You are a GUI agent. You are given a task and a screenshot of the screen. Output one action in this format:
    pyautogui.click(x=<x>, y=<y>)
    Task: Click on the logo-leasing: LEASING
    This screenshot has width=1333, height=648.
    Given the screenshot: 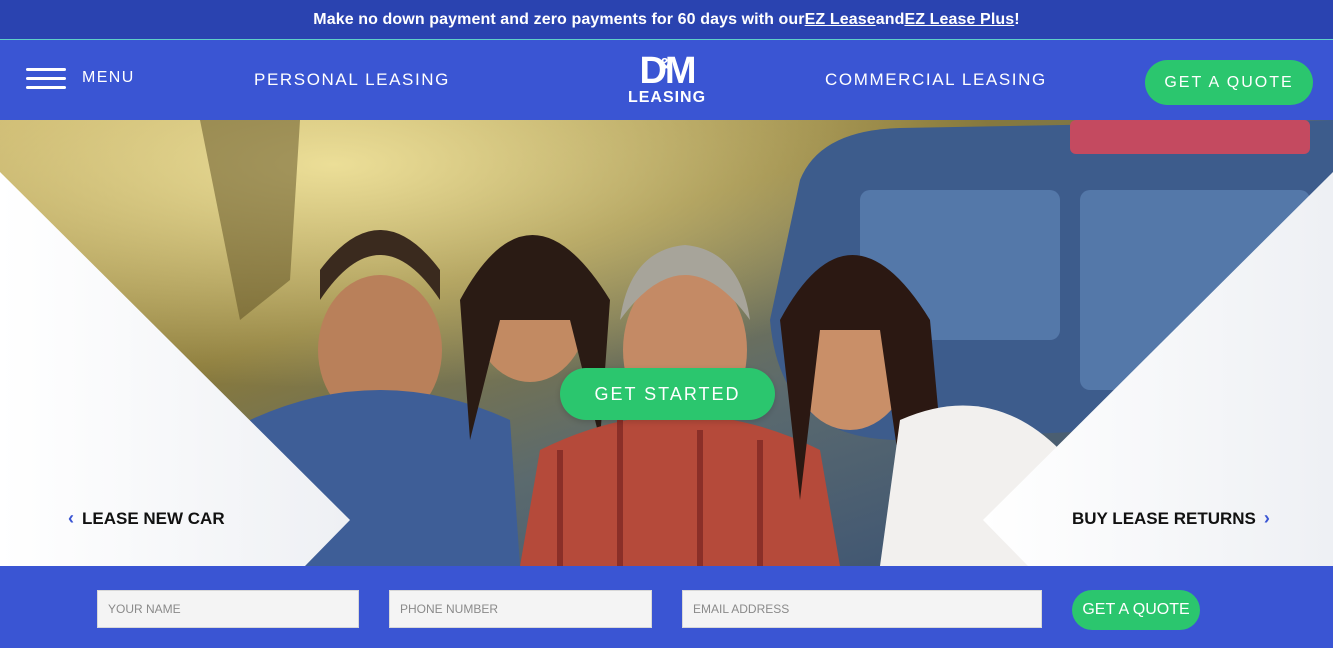 What is the action you would take?
    pyautogui.click(x=667, y=97)
    